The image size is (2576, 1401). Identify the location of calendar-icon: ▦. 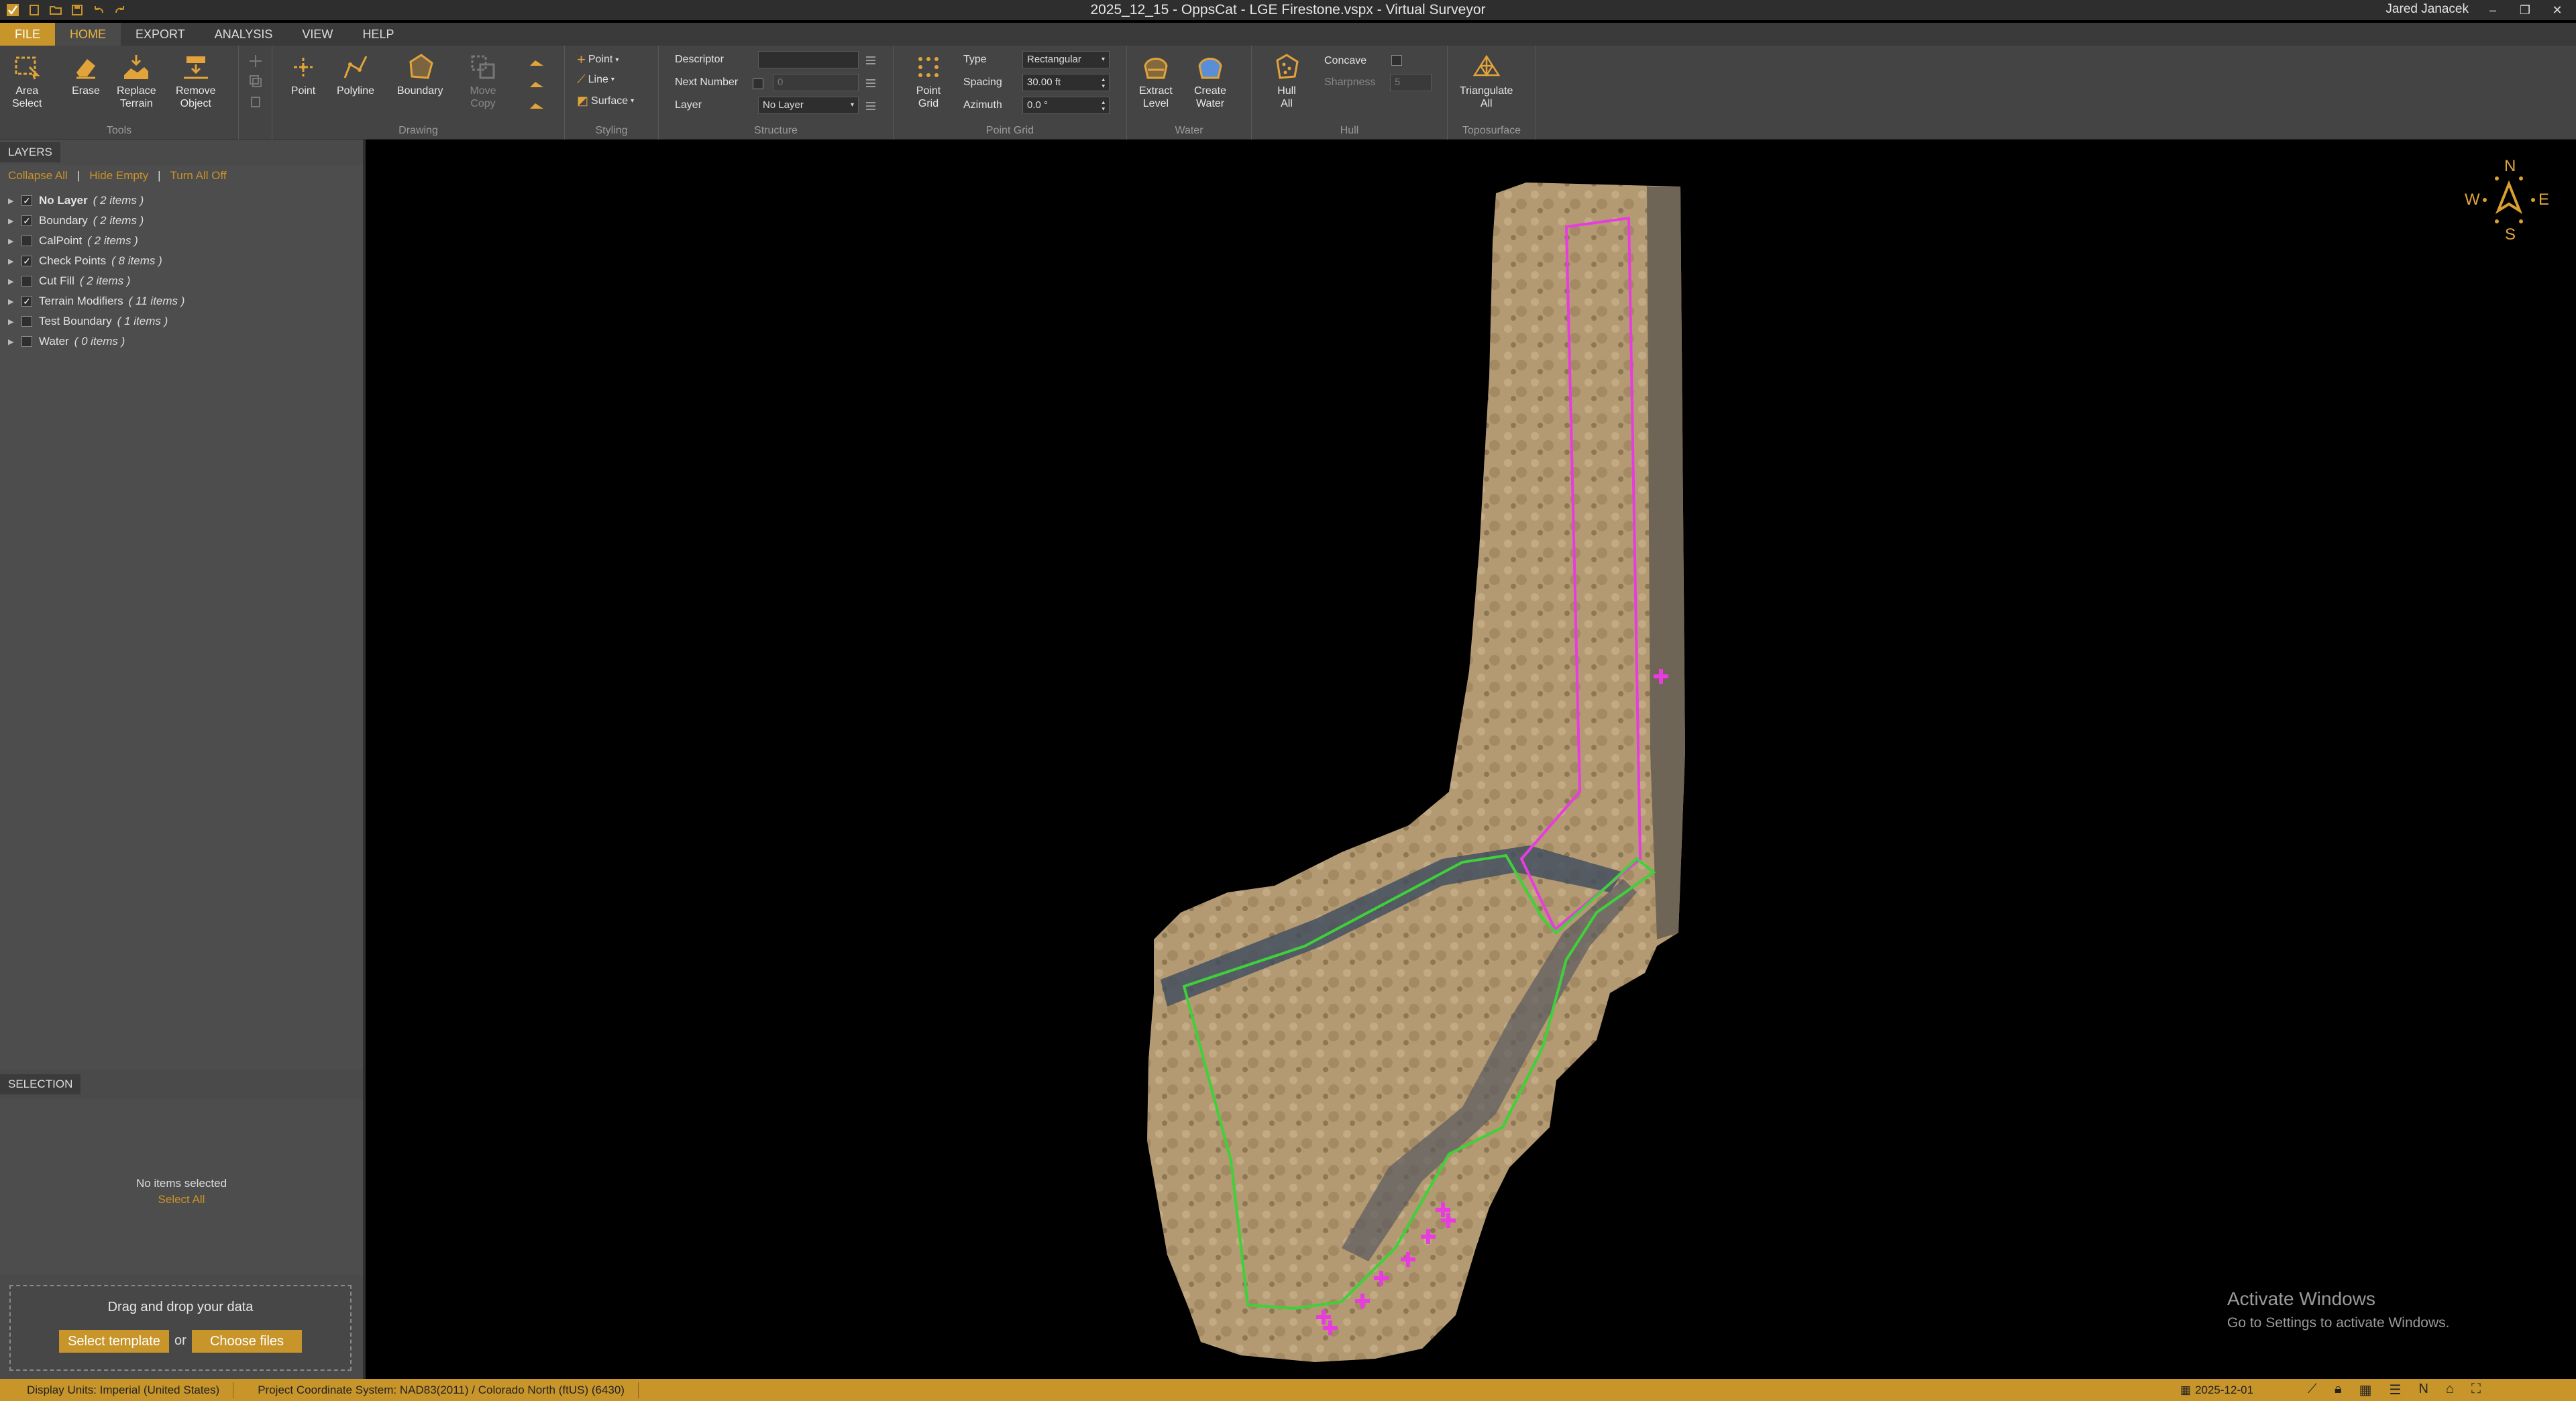
(2186, 1389).